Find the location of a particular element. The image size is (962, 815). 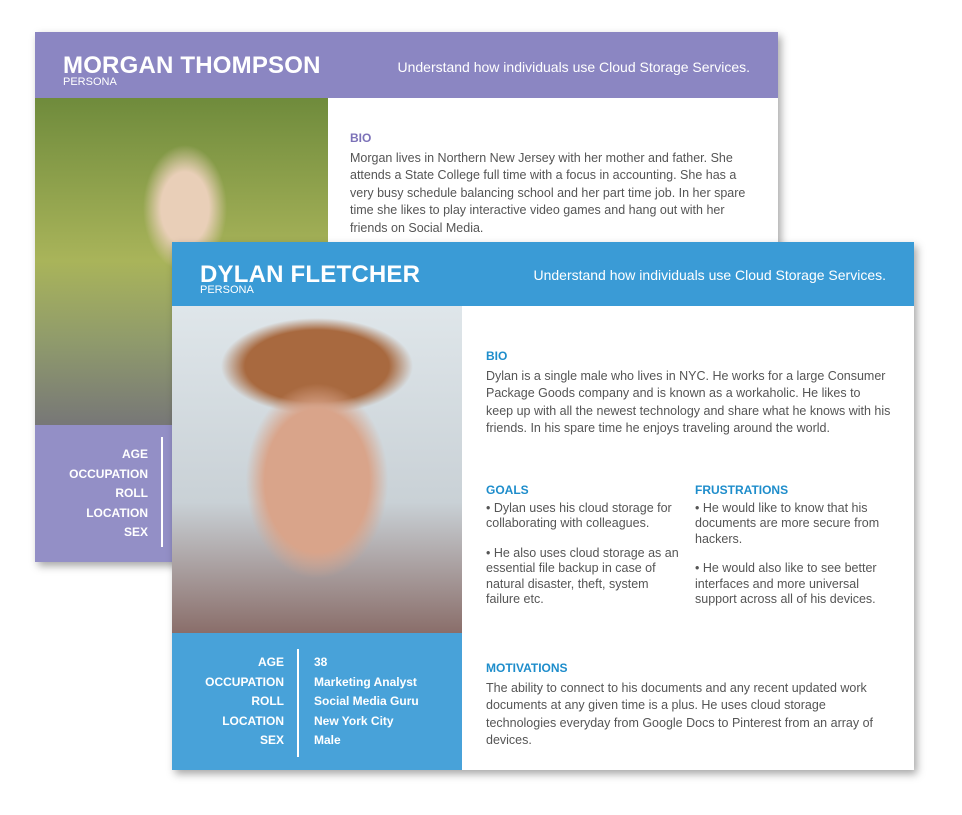

value-roll: Social Media Guru is located at coordinates (366, 701).